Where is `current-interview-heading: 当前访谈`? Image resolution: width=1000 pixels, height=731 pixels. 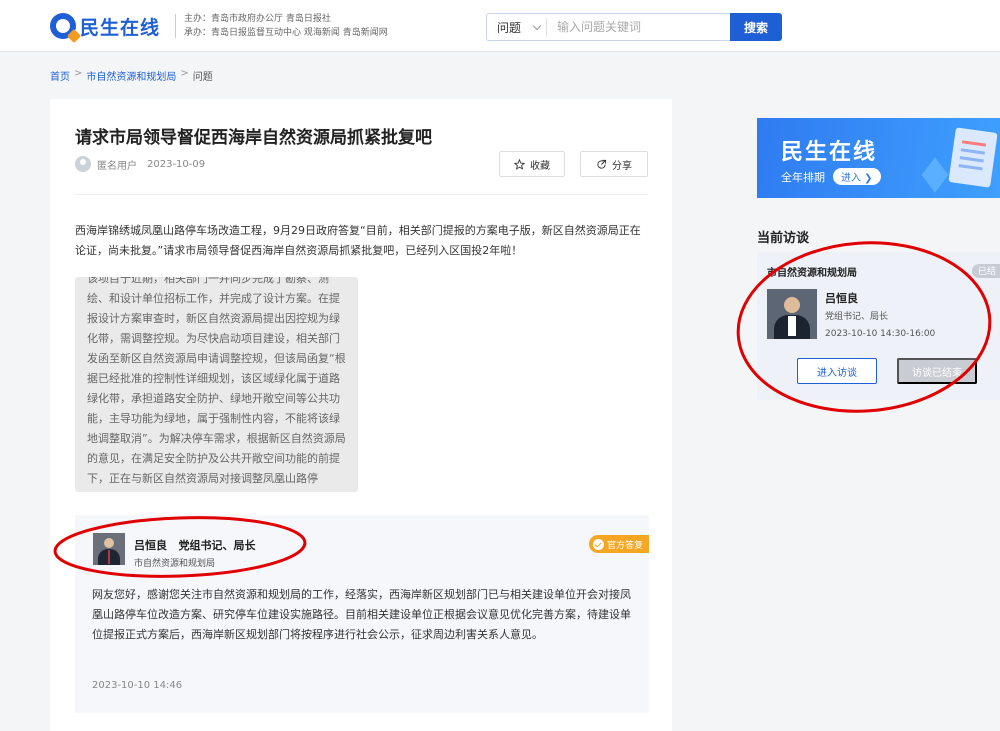 current-interview-heading: 当前访谈 is located at coordinates (783, 238).